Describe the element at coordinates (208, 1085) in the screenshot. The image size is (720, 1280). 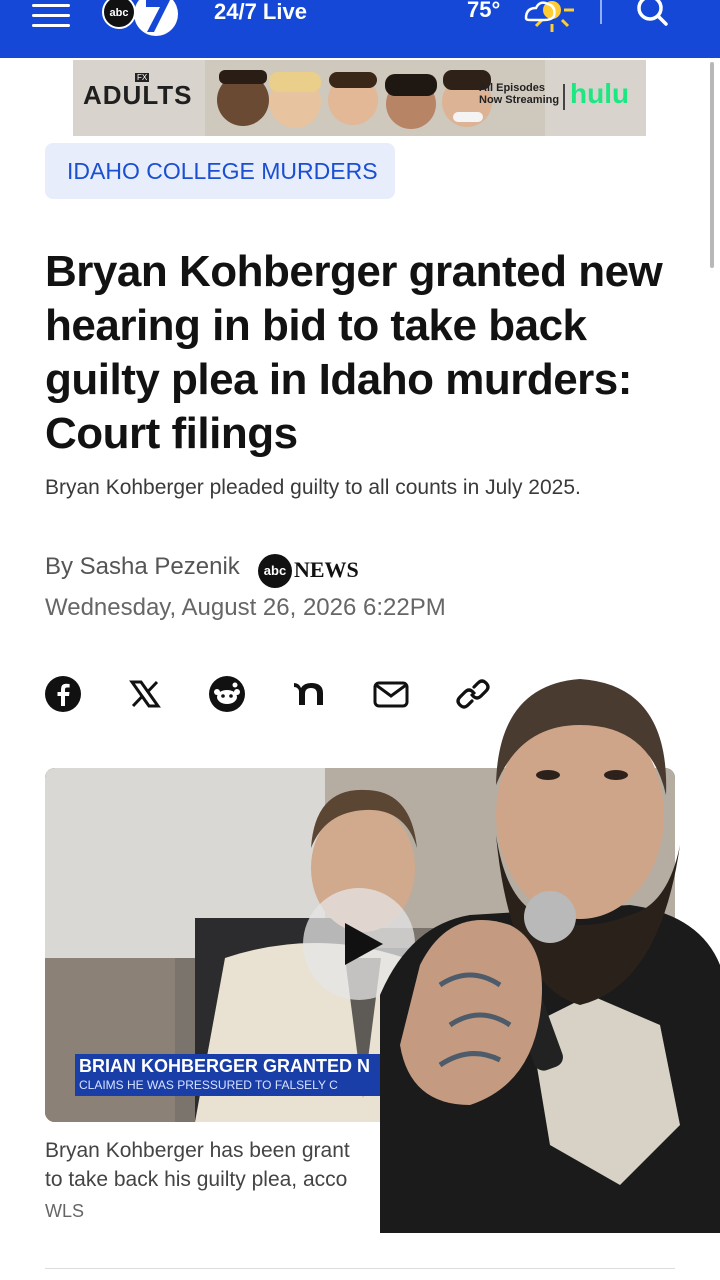
I see `lower-third-subline: CLAIMS HE WAS PRESSURED TO FALSELY C` at that location.